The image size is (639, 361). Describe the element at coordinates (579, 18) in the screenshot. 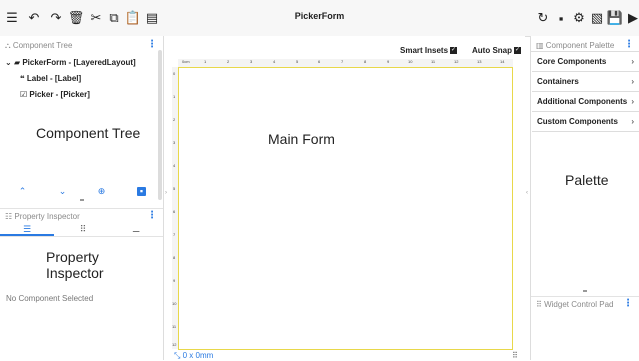

I see `settings-icon: ⚙` at that location.